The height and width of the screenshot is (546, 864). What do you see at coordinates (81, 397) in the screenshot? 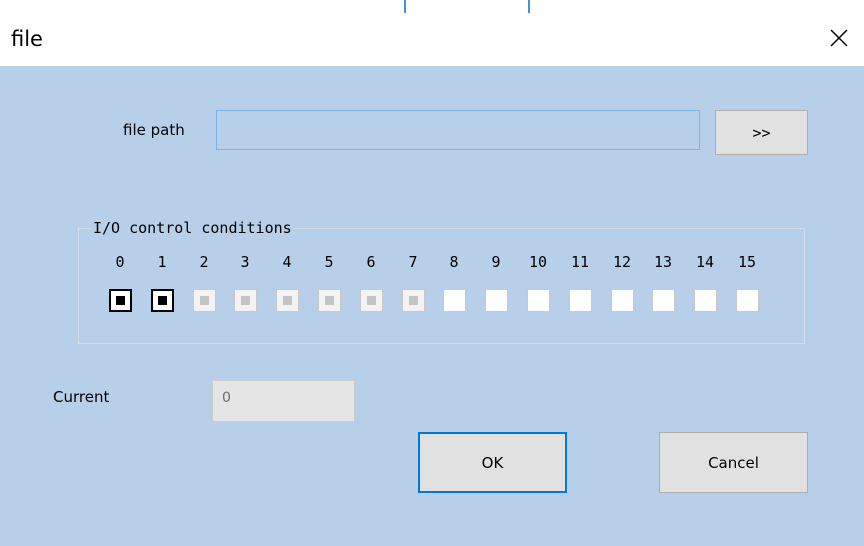
I see `current-label: Current` at bounding box center [81, 397].